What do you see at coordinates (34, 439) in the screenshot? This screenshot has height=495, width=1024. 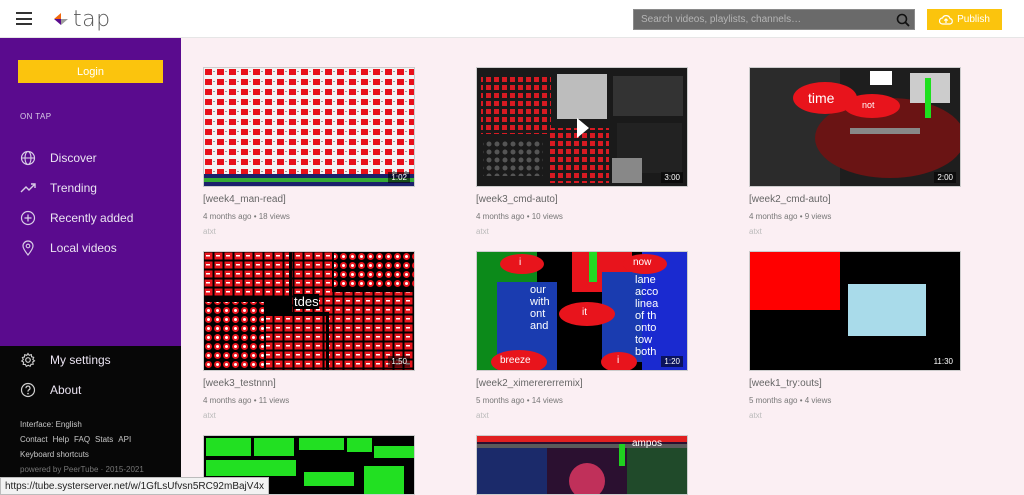 I see `footer-link-contact: Contact` at bounding box center [34, 439].